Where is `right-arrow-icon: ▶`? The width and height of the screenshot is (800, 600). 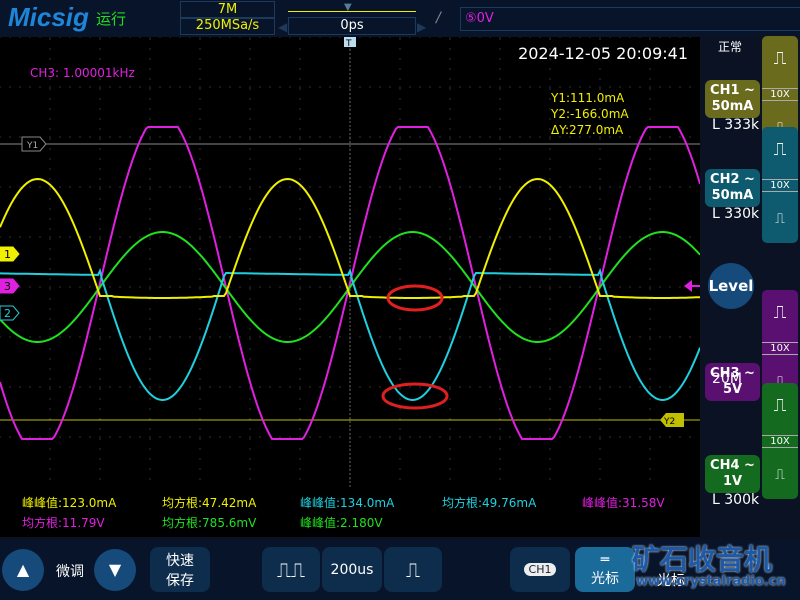
right-arrow-icon: ▶ is located at coordinates (421, 27).